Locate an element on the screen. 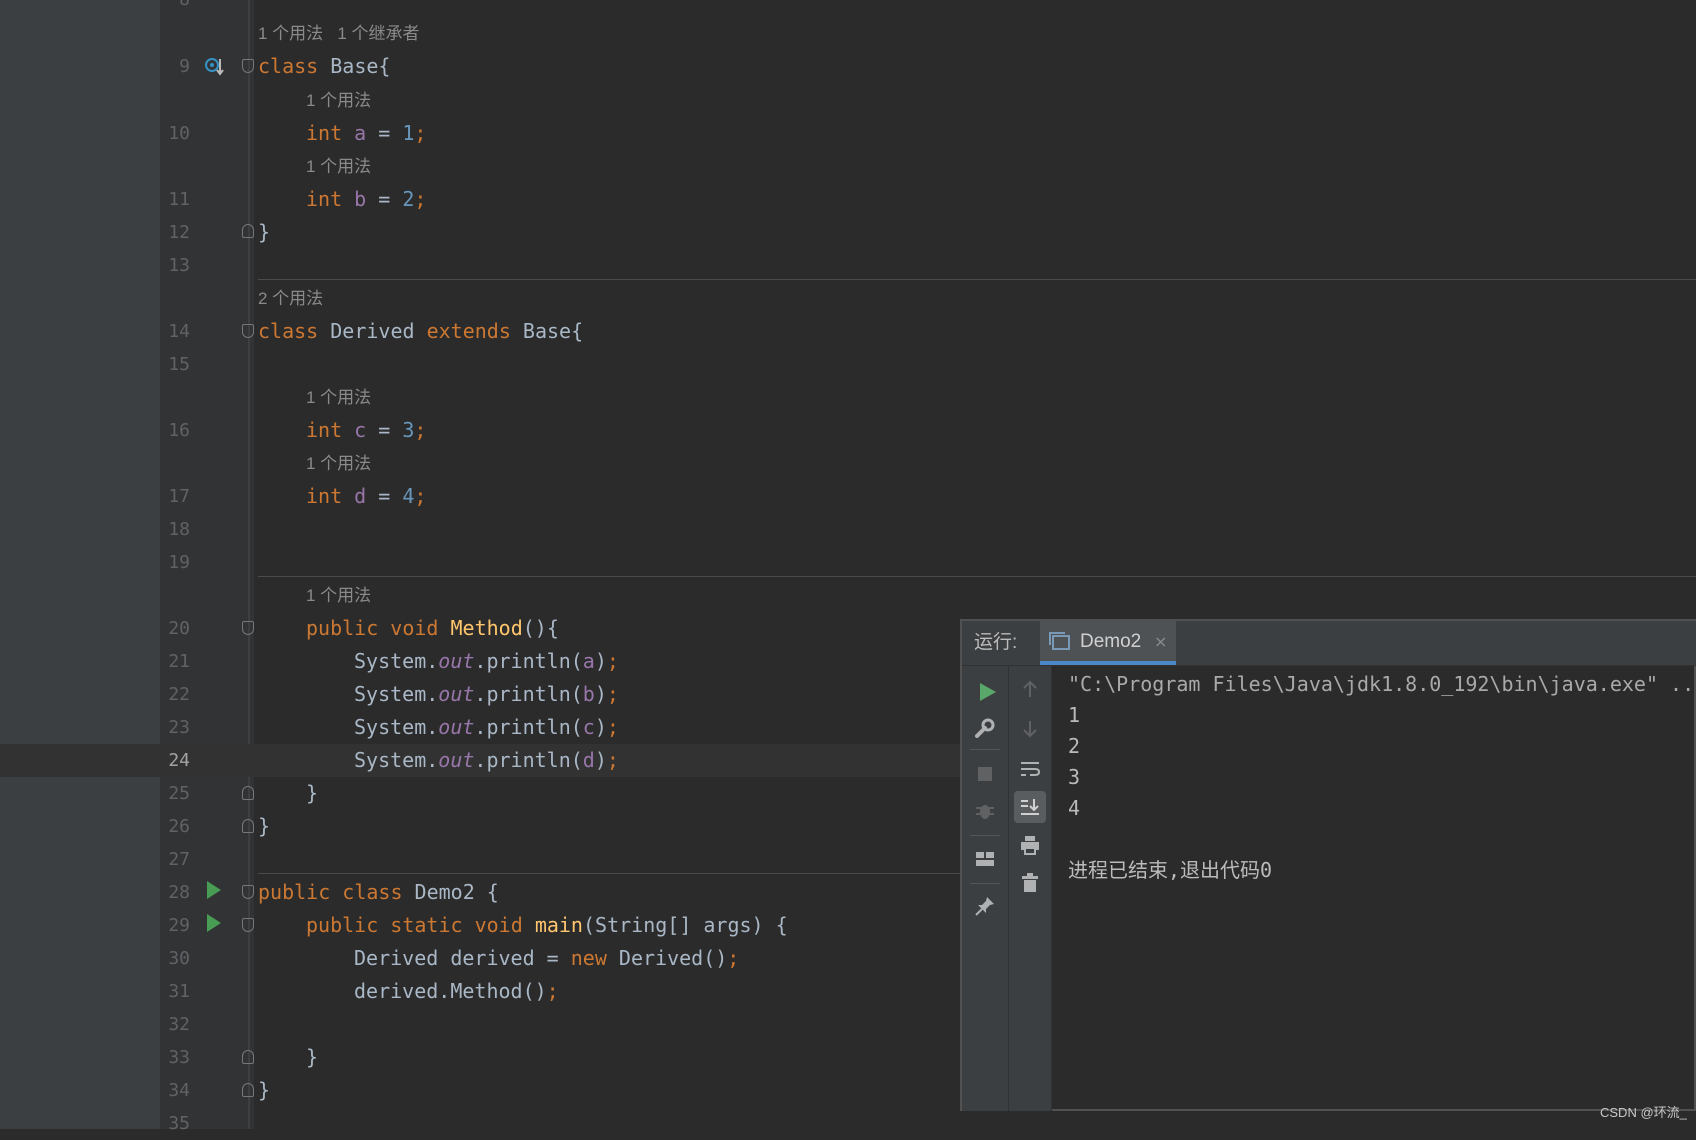 The height and width of the screenshot is (1140, 1696). code-text: int d = 4; is located at coordinates (366, 496).